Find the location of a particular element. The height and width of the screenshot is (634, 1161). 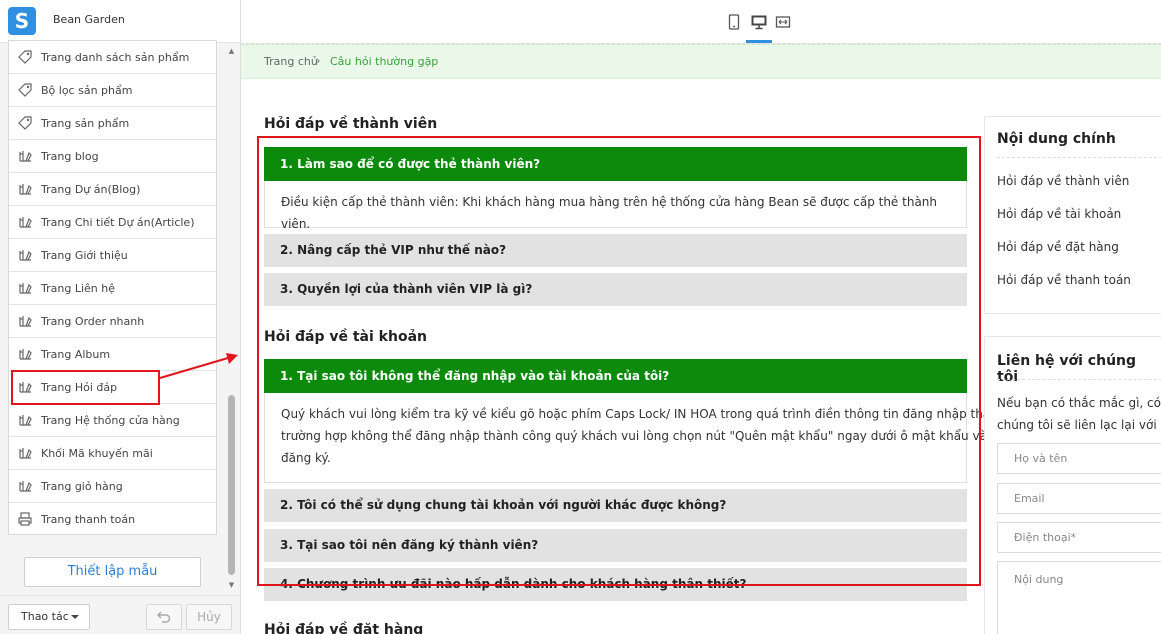

scroll-up-icon: ▲ is located at coordinates (231, 51).